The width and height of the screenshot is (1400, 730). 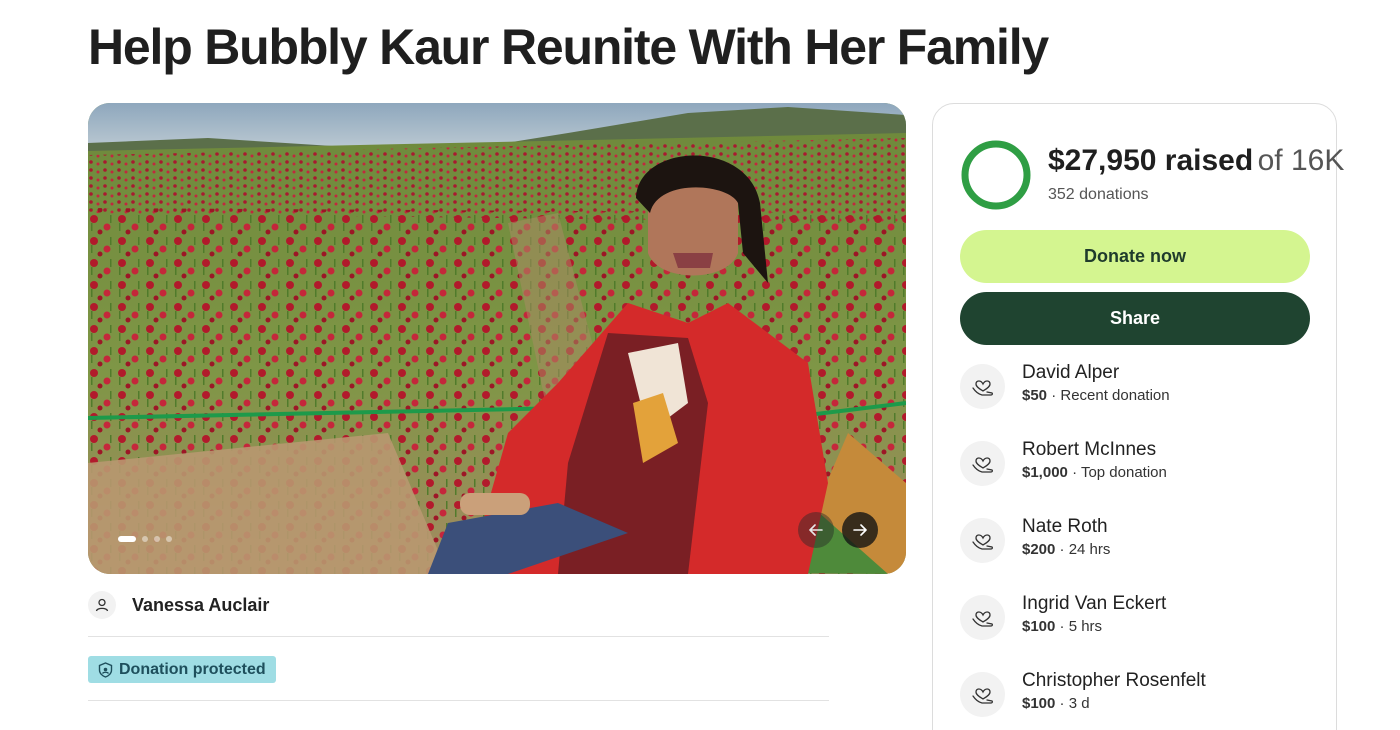 I want to click on donor-meta: $100 · 5 hrs, so click(x=1094, y=626).